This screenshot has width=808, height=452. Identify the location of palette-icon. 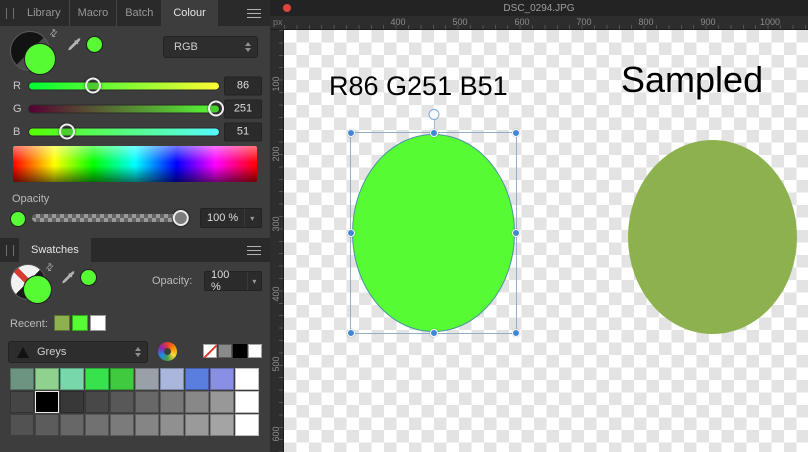
(167, 351).